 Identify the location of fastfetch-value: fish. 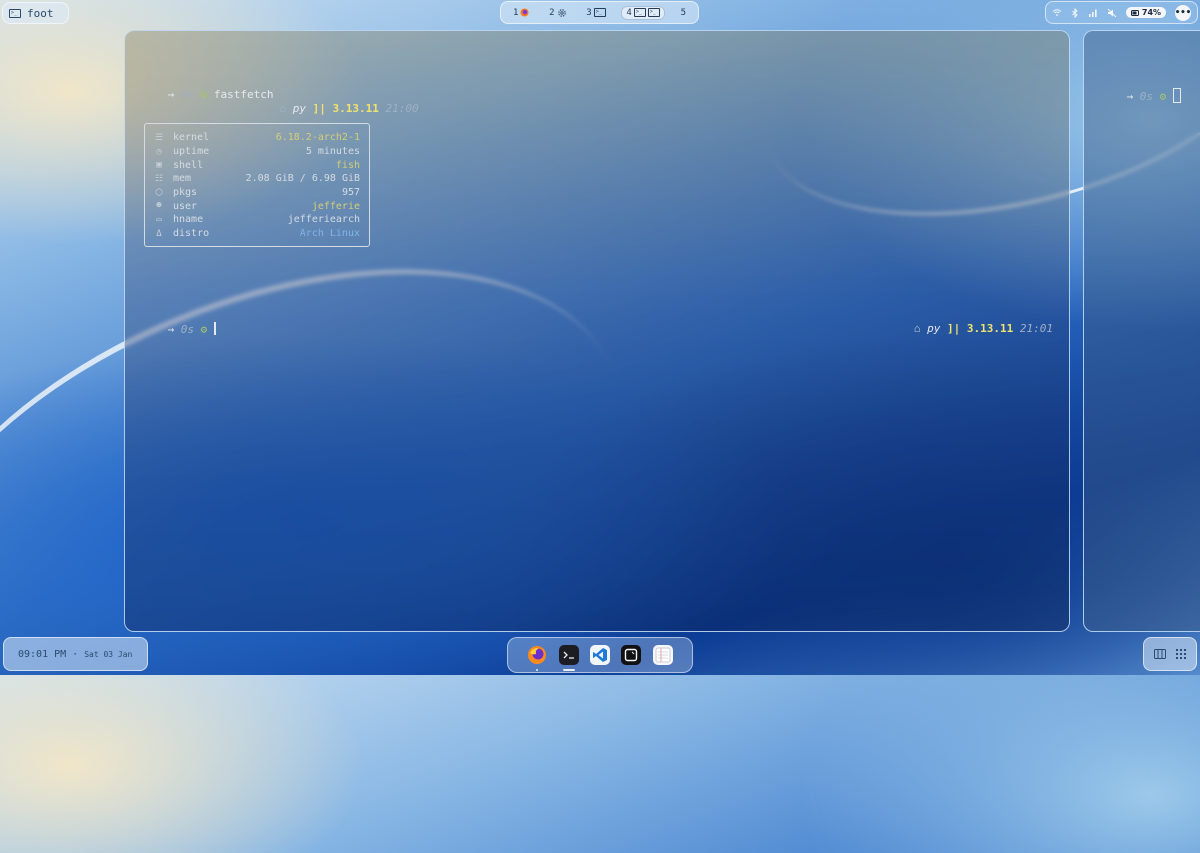
(347, 165).